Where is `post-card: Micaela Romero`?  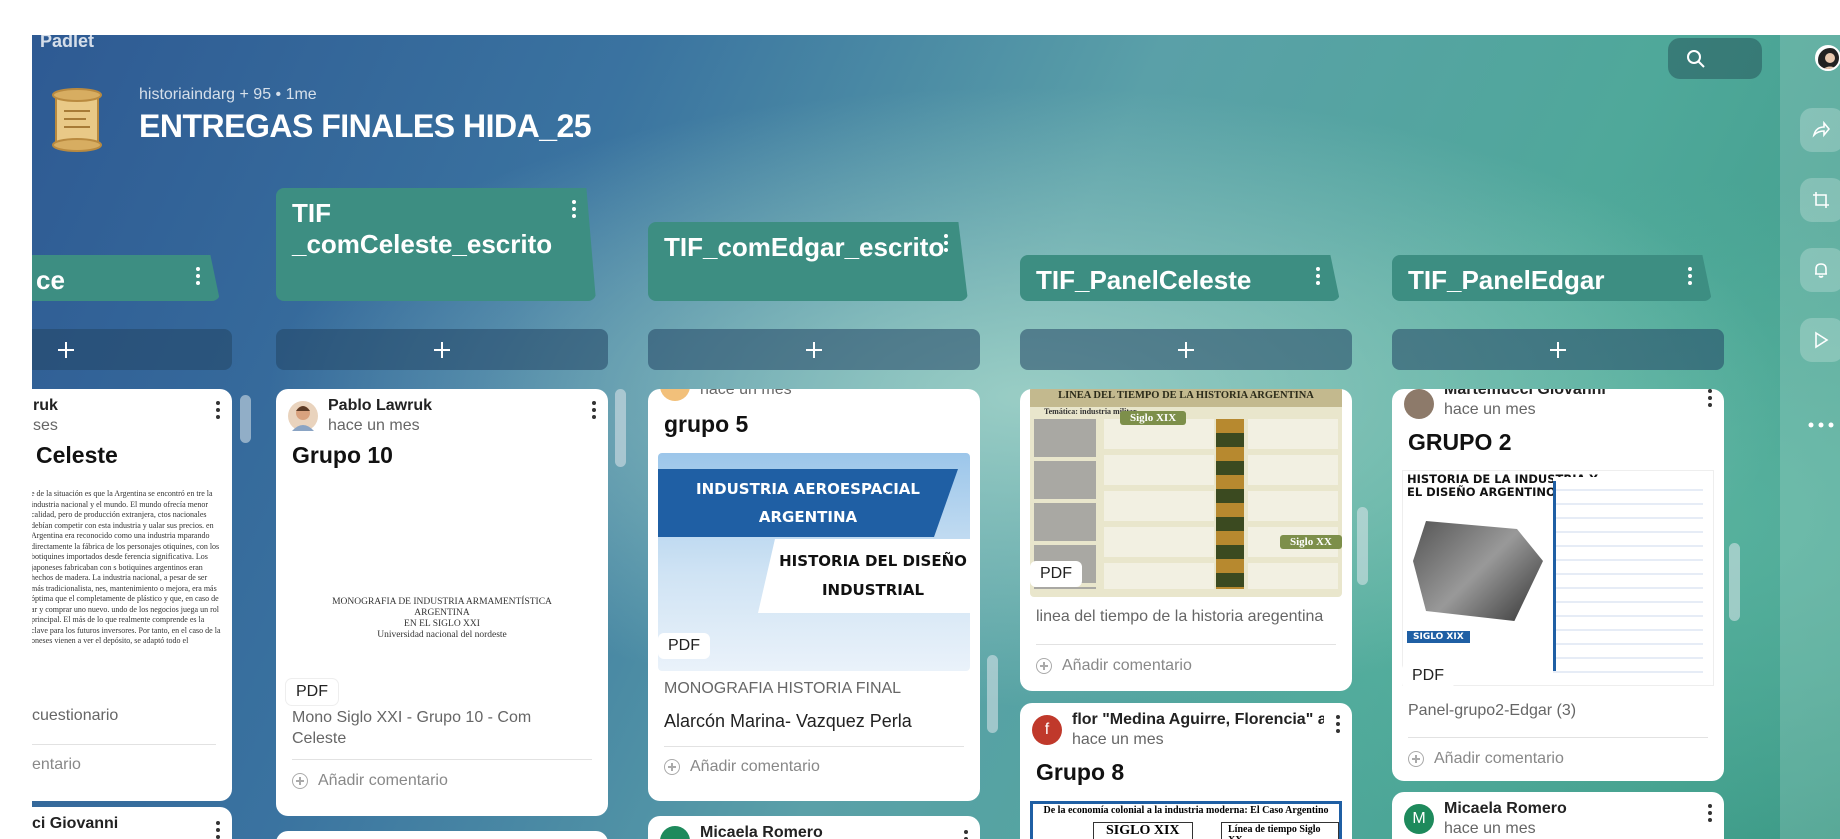
post-card: Micaela Romero is located at coordinates (814, 827).